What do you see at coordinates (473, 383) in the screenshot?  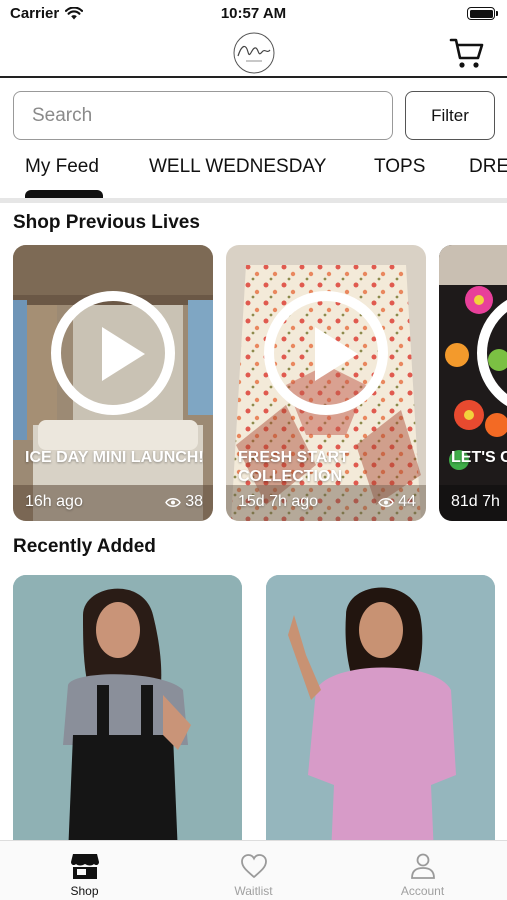 I see `live-card: LET'S C SWEAT 81d 7h` at bounding box center [473, 383].